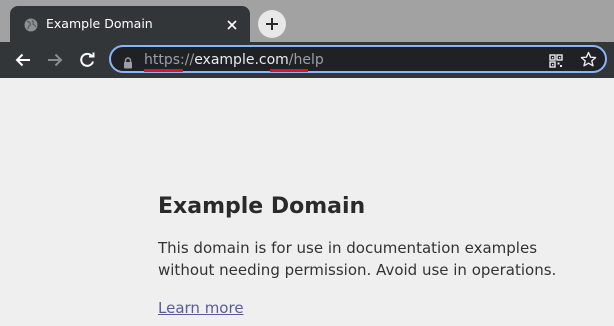 This screenshot has height=326, width=614. I want to click on new-tab-button, so click(272, 24).